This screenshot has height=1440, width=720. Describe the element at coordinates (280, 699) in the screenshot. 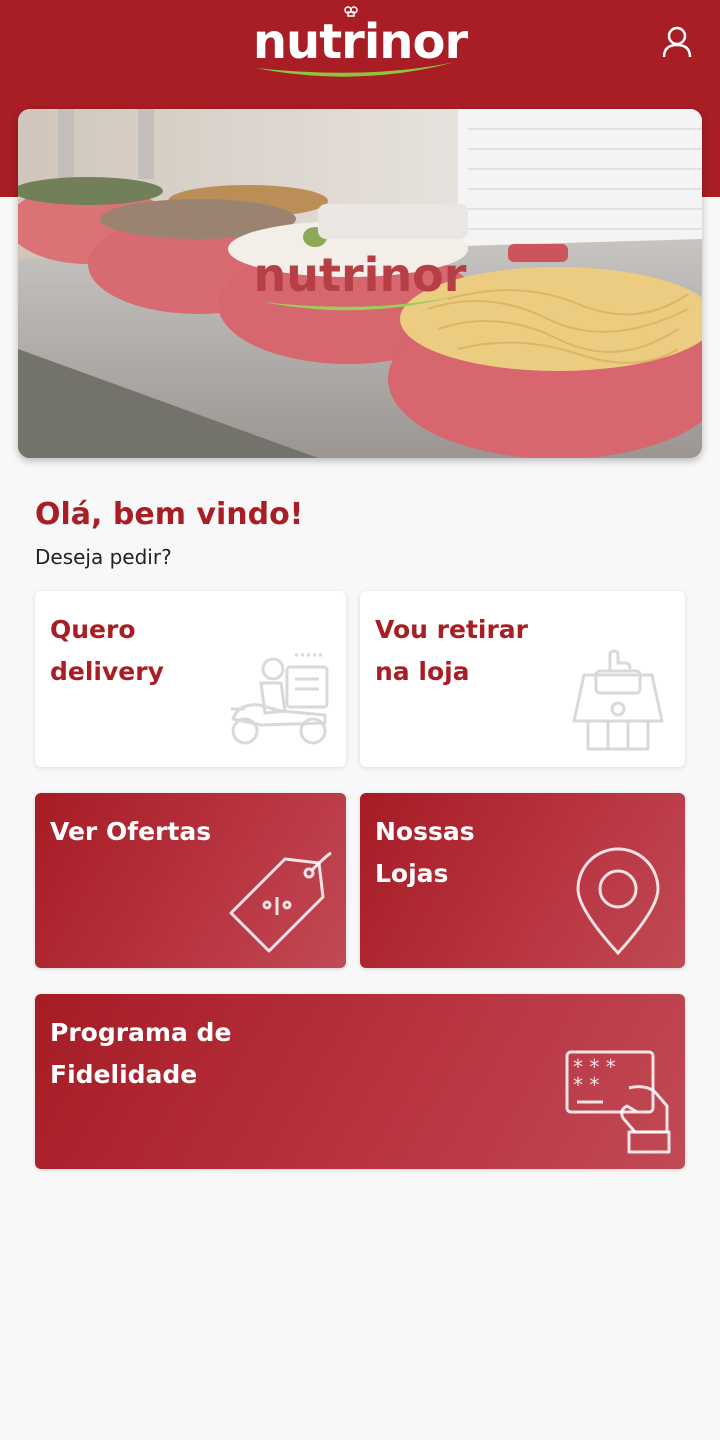

I see `delivery-scooter-icon` at that location.